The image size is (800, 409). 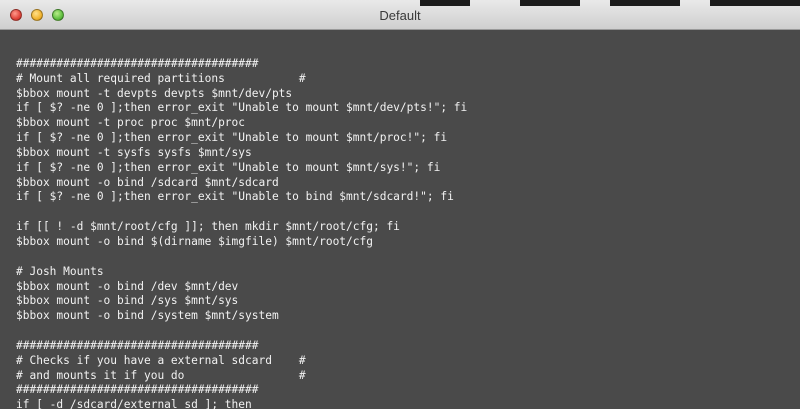 I want to click on terminal-line: $bbox mount -o bind /sdcard $mnt/sdcard, so click(x=147, y=182).